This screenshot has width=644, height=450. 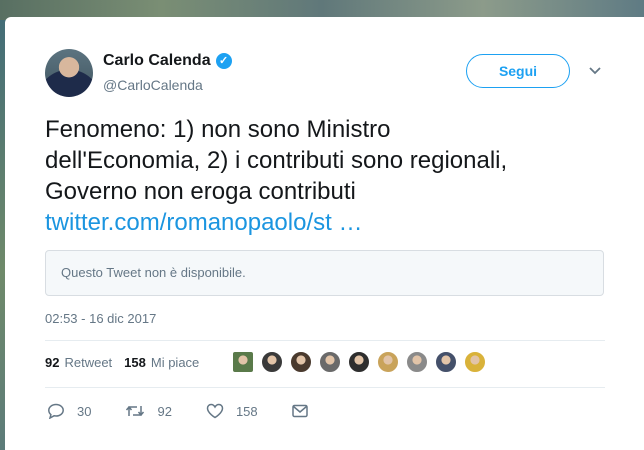 I want to click on direct-message-button, so click(x=305, y=411).